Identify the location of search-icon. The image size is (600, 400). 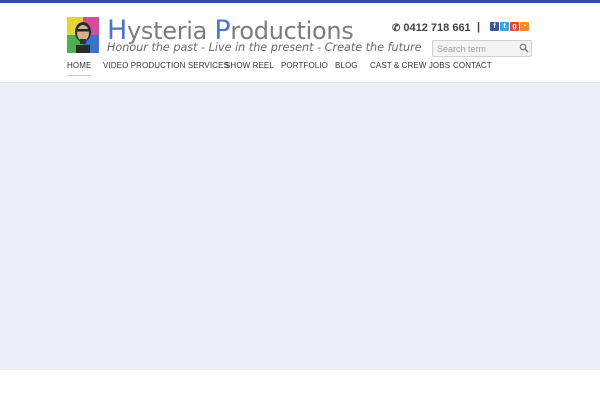
(524, 48).